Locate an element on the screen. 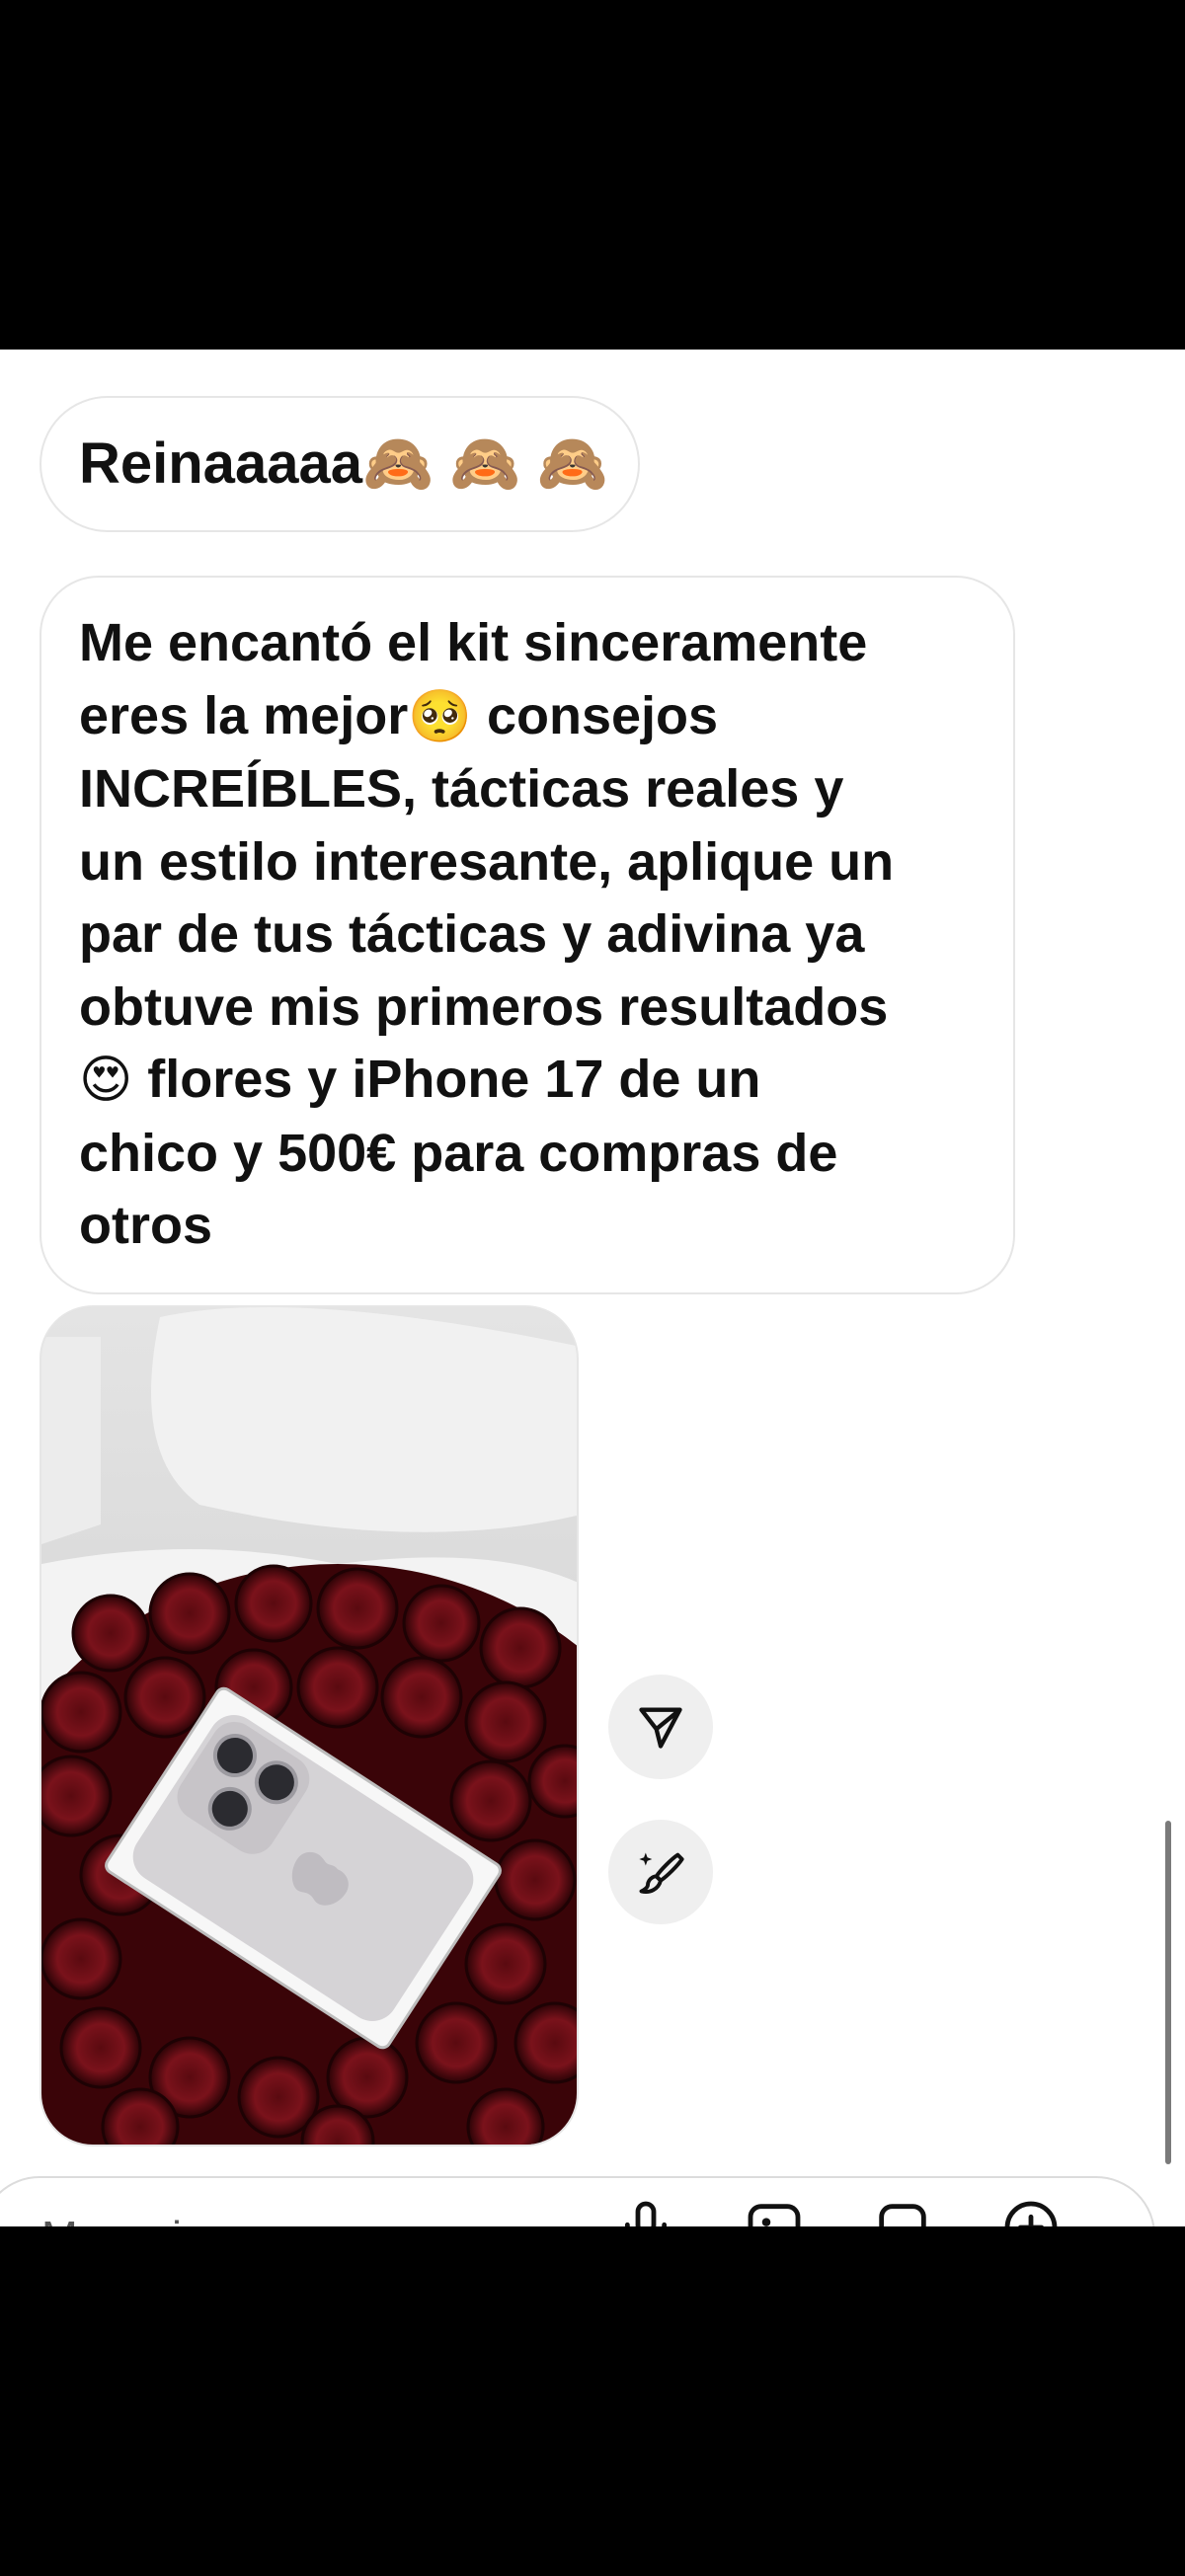 The image size is (1185, 2576). message-line: otros is located at coordinates (145, 1225).